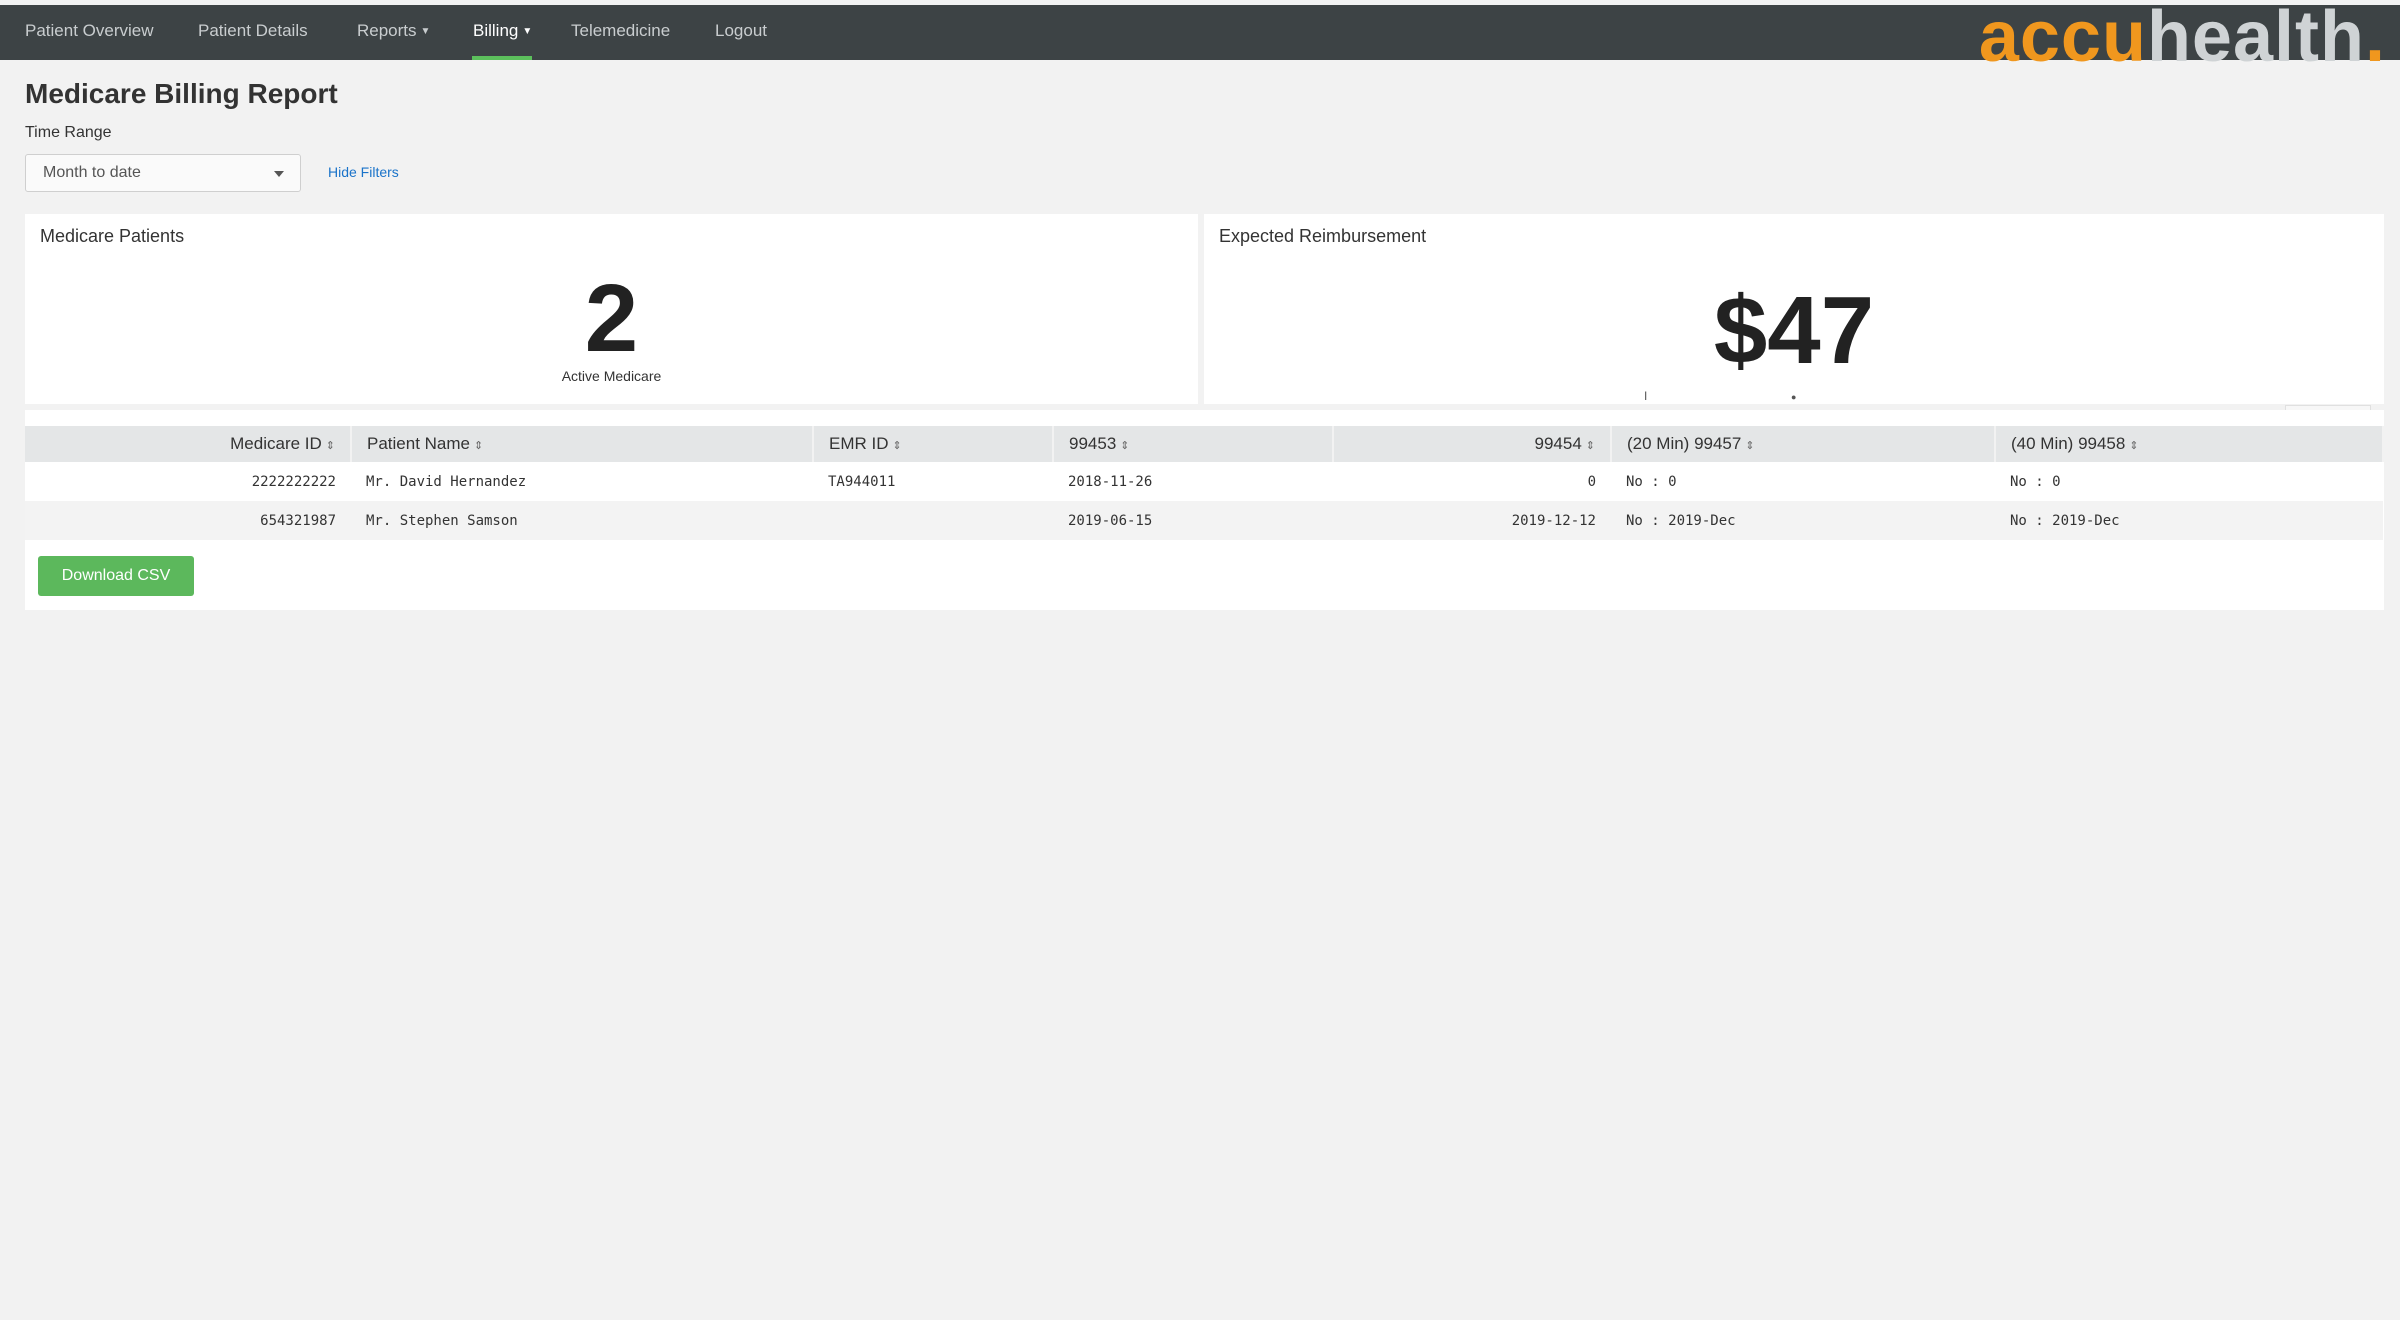  Describe the element at coordinates (1591, 481) in the screenshot. I see `cell-99454: 0` at that location.